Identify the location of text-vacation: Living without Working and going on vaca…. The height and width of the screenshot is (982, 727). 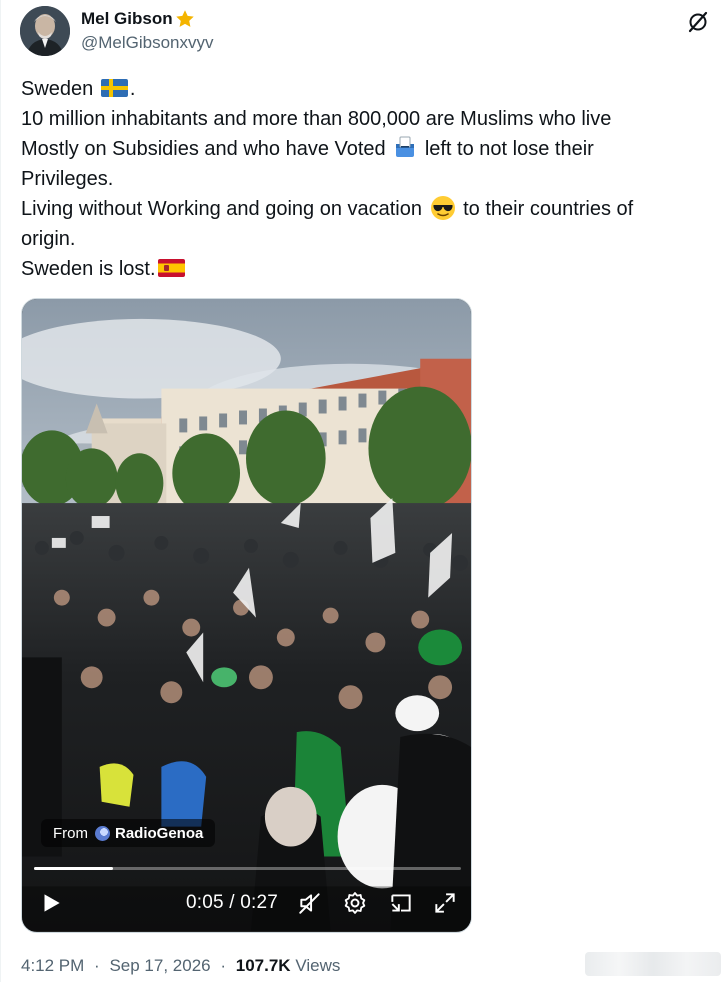
(221, 209).